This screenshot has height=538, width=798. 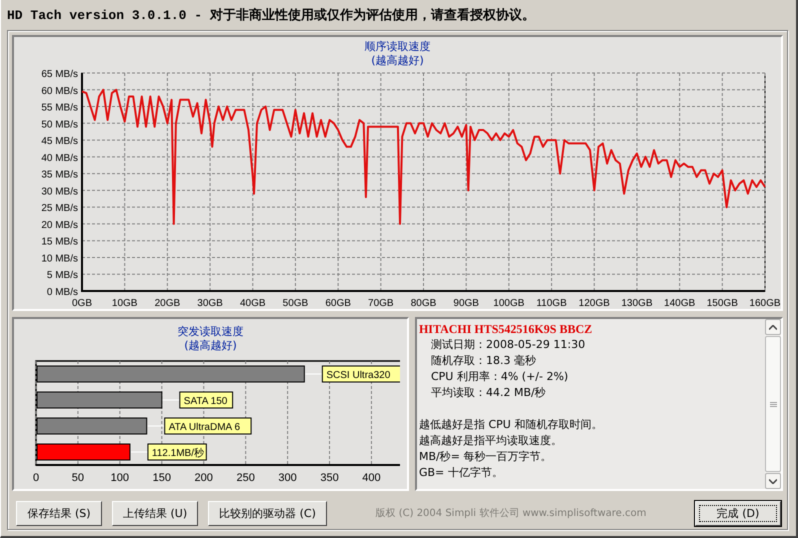 What do you see at coordinates (210, 303) in the screenshot?
I see `axis-label: 30GB` at bounding box center [210, 303].